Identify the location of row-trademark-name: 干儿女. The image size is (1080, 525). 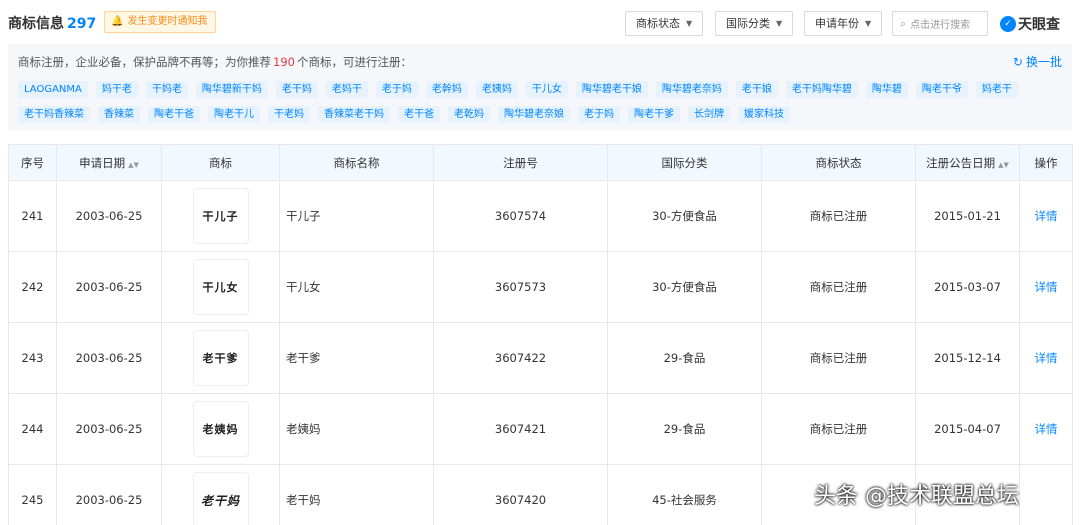
(356, 287).